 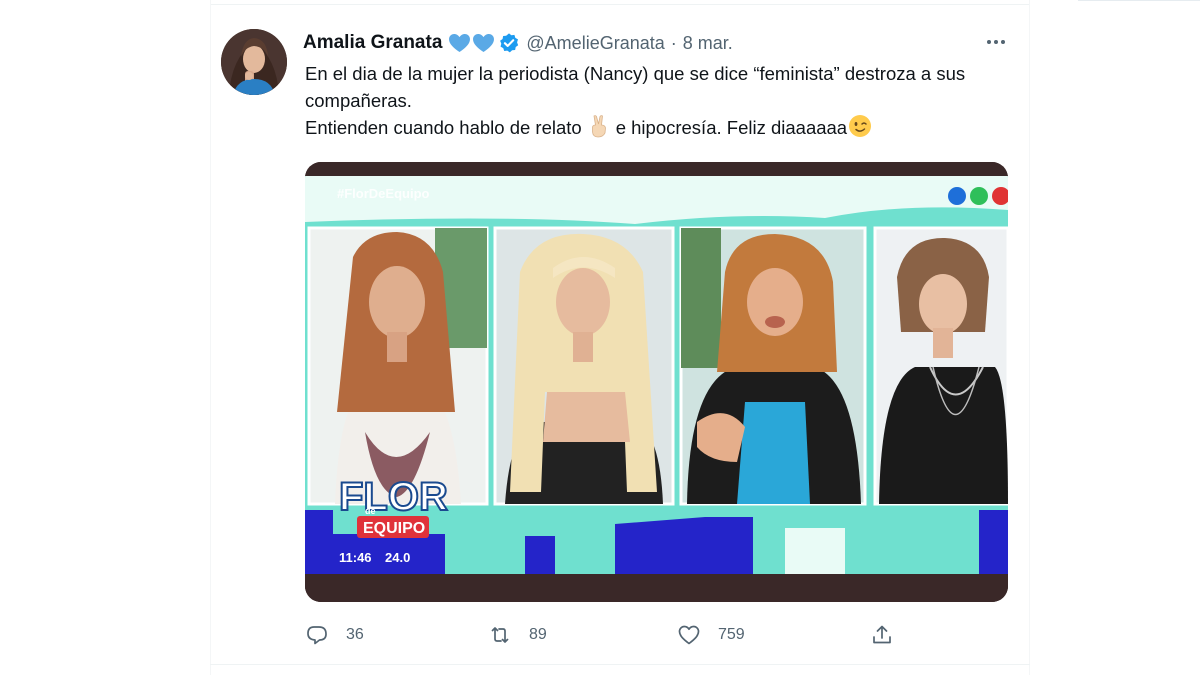 I want to click on reply-icon, so click(x=317, y=635).